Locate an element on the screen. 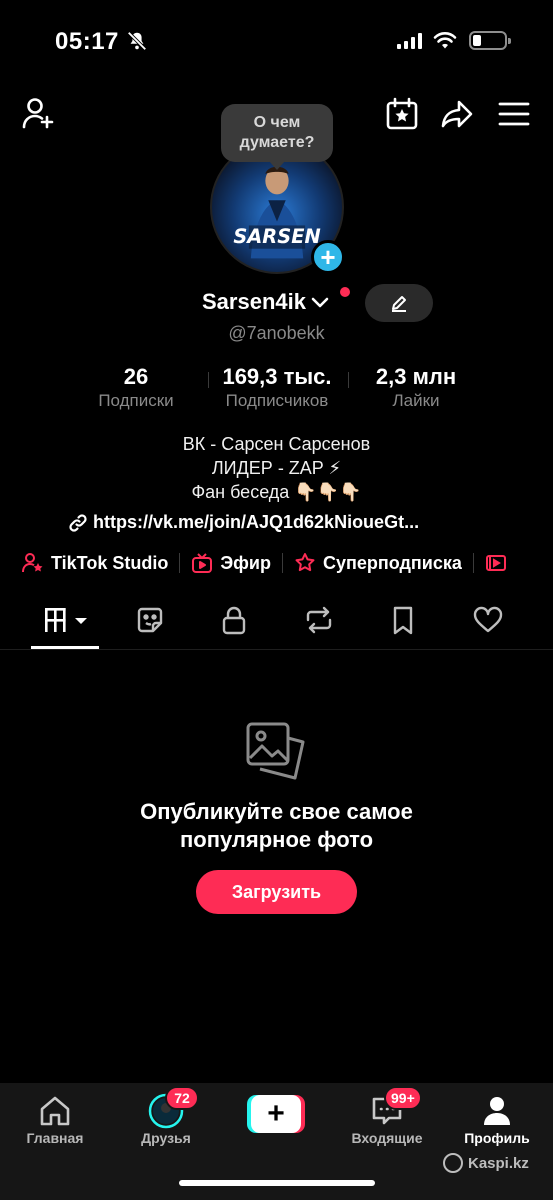 Image resolution: width=553 pixels, height=1200 pixels. nav-home: Главная is located at coordinates (55, 1120).